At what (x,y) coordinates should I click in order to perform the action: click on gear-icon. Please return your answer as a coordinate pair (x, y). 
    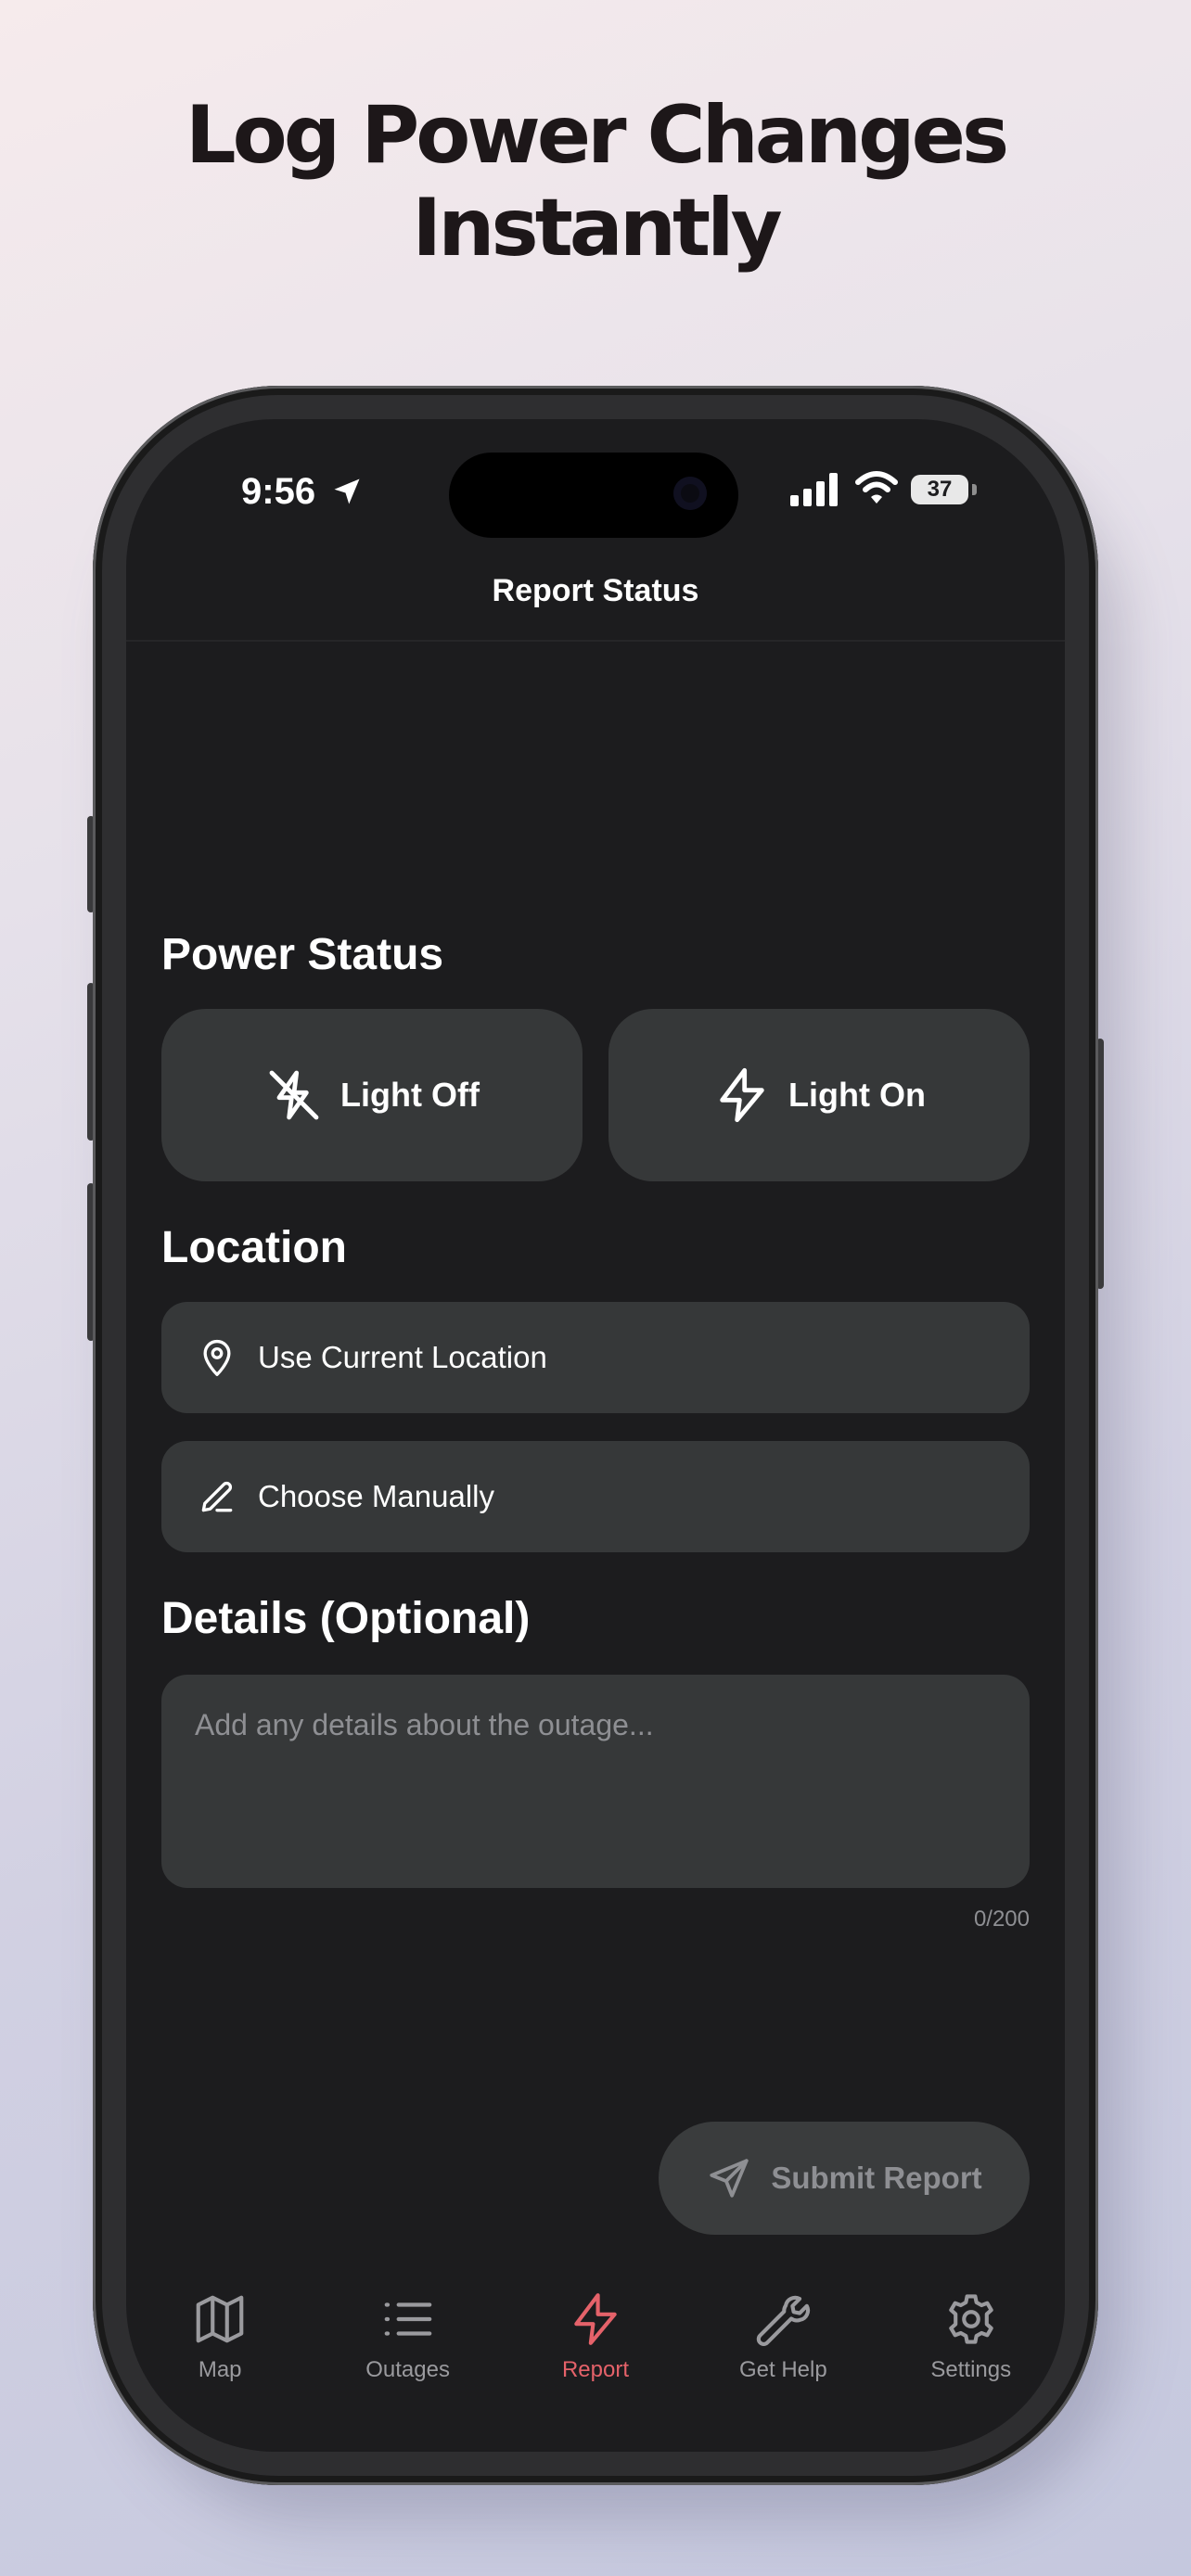
    Looking at the image, I should click on (970, 2319).